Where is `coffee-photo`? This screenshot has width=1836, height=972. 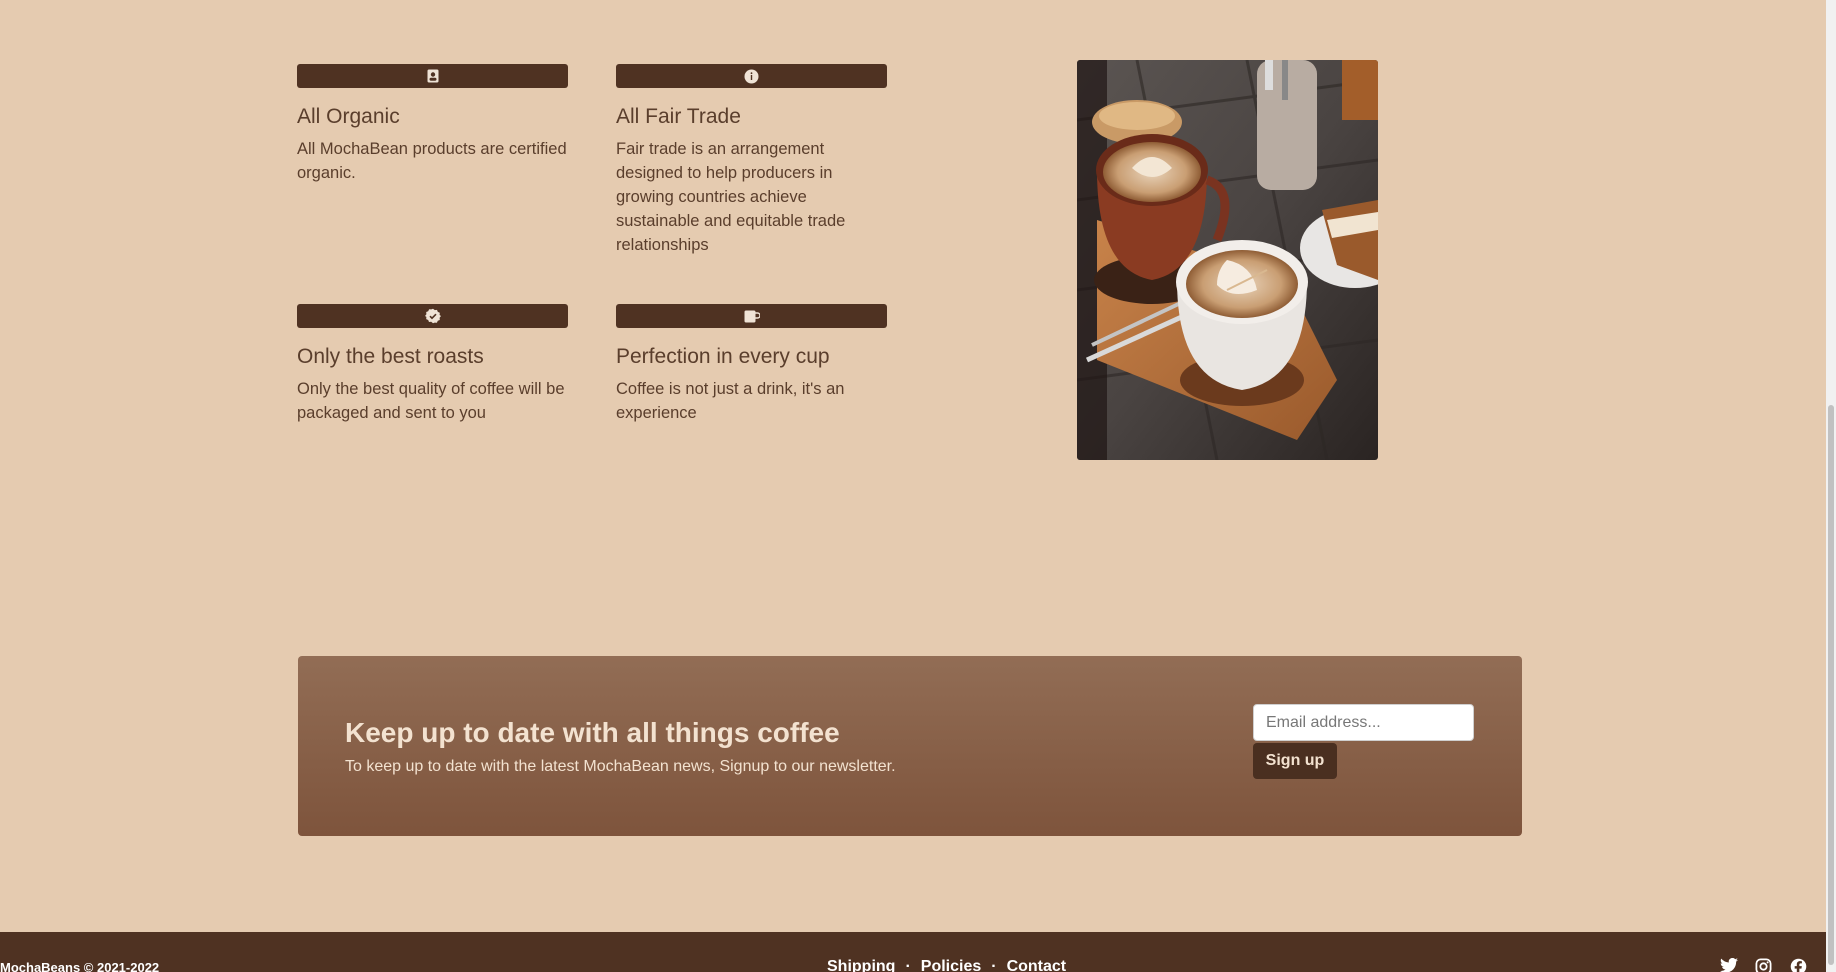
coffee-photo is located at coordinates (1227, 260).